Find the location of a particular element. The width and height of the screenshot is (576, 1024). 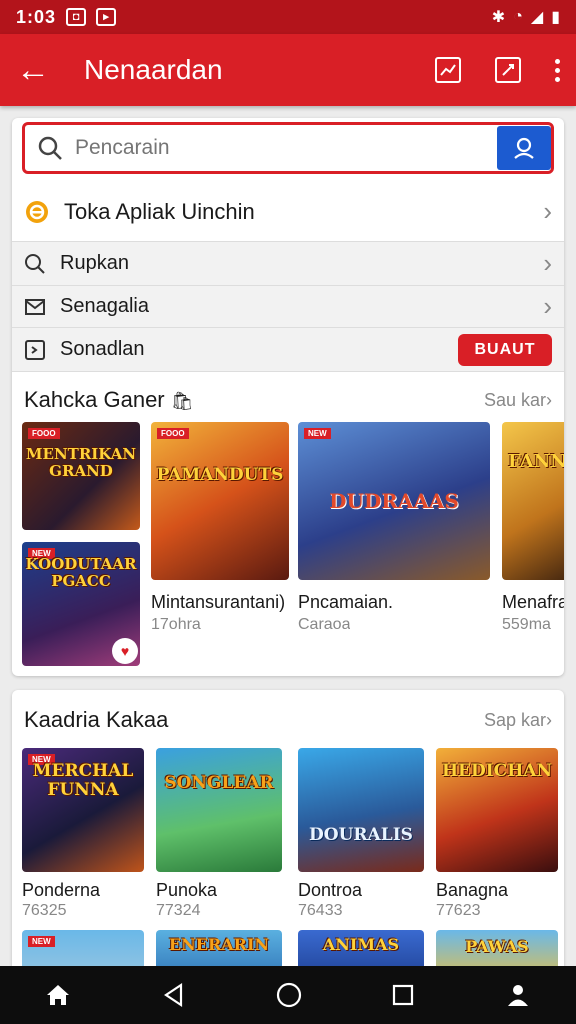

bag-icon: 🛍︎ is located at coordinates (182, 401).